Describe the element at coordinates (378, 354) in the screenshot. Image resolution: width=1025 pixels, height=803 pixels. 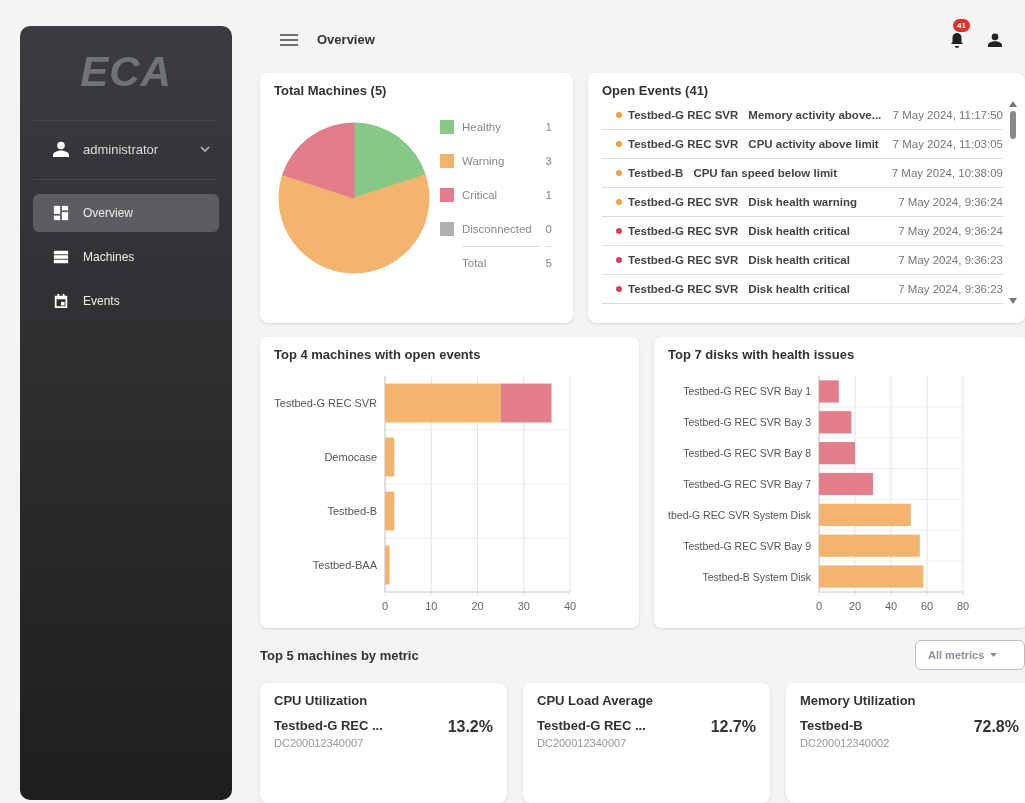
I see `card-title: Top 4 machines with open events` at that location.